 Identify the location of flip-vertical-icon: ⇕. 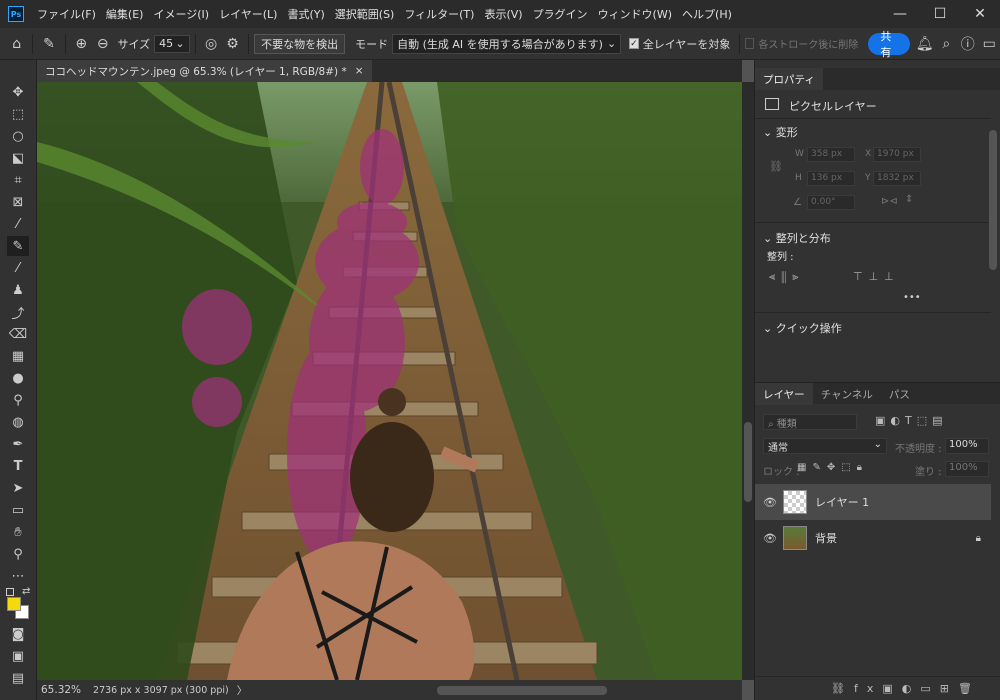
(909, 199).